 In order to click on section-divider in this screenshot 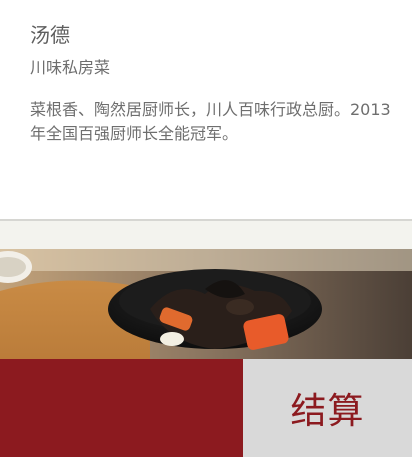, I will do `click(206, 235)`.